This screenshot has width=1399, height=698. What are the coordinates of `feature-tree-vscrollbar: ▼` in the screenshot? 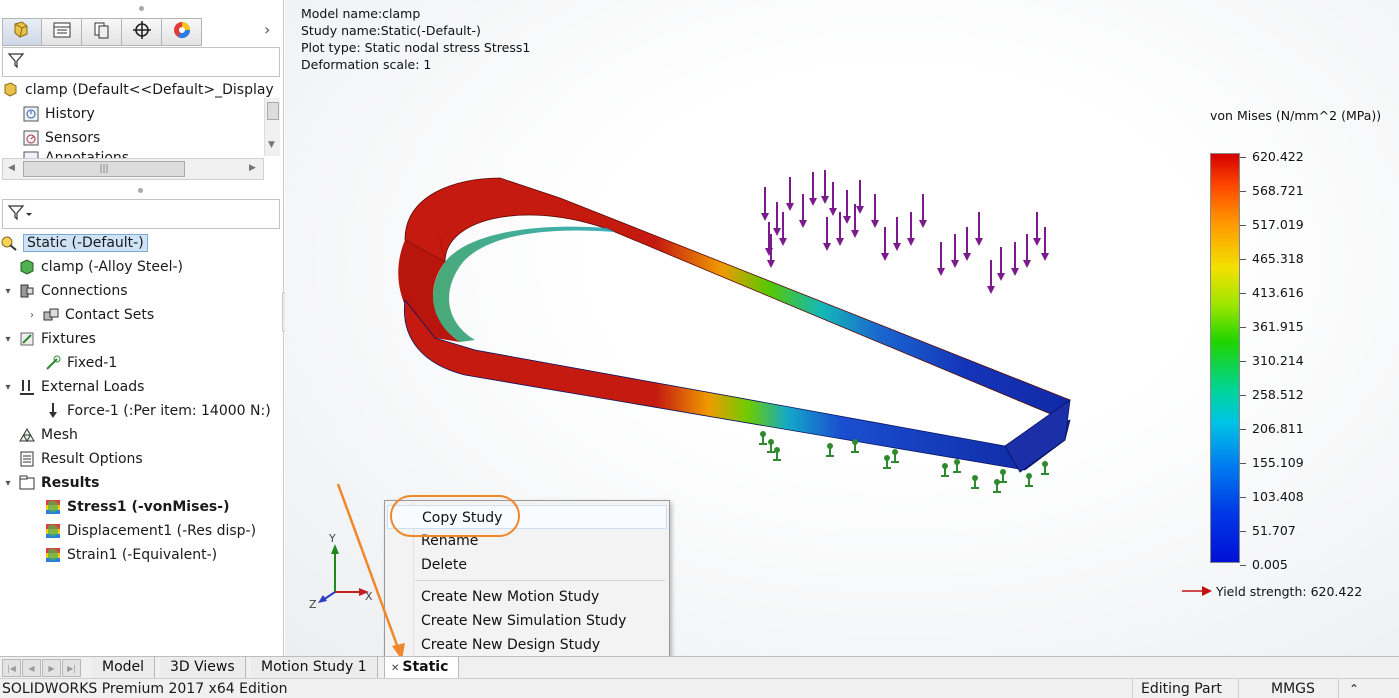 It's located at (272, 127).